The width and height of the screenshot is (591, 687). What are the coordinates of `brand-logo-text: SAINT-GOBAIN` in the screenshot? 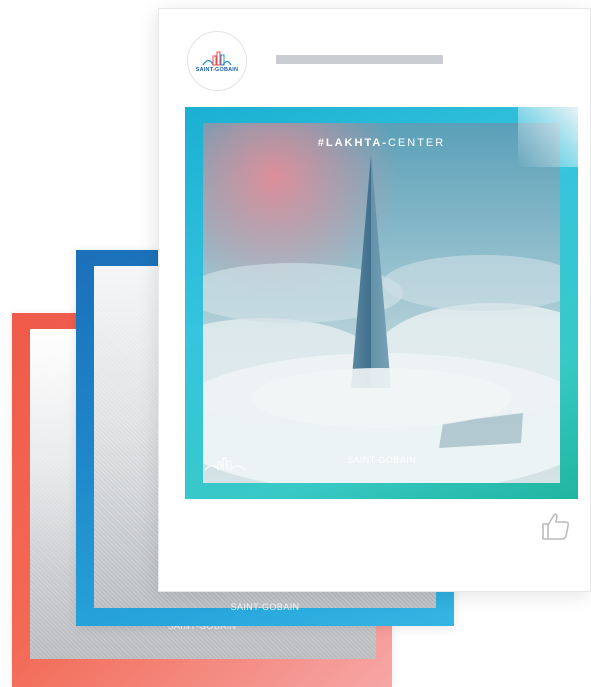 It's located at (265, 607).